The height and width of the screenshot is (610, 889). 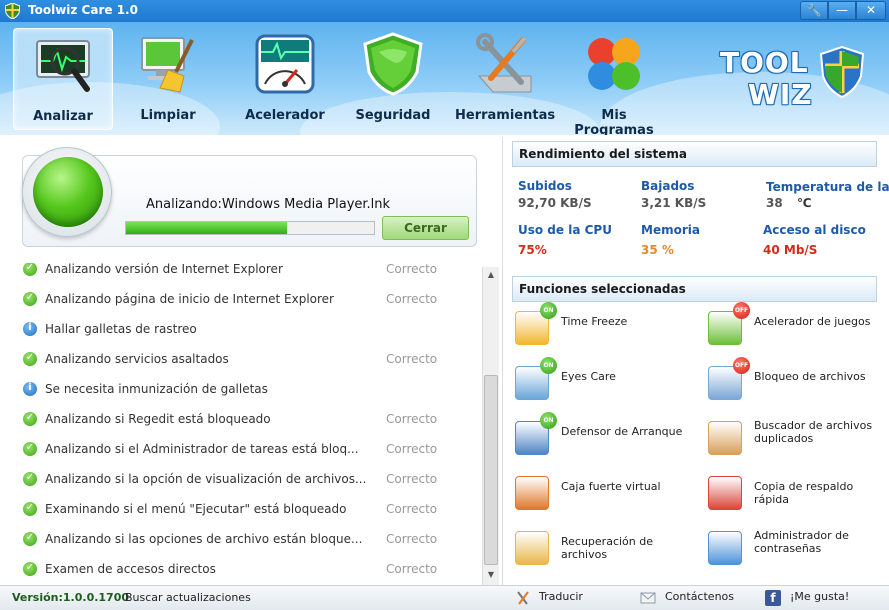 I want to click on backup-icon, so click(x=725, y=493).